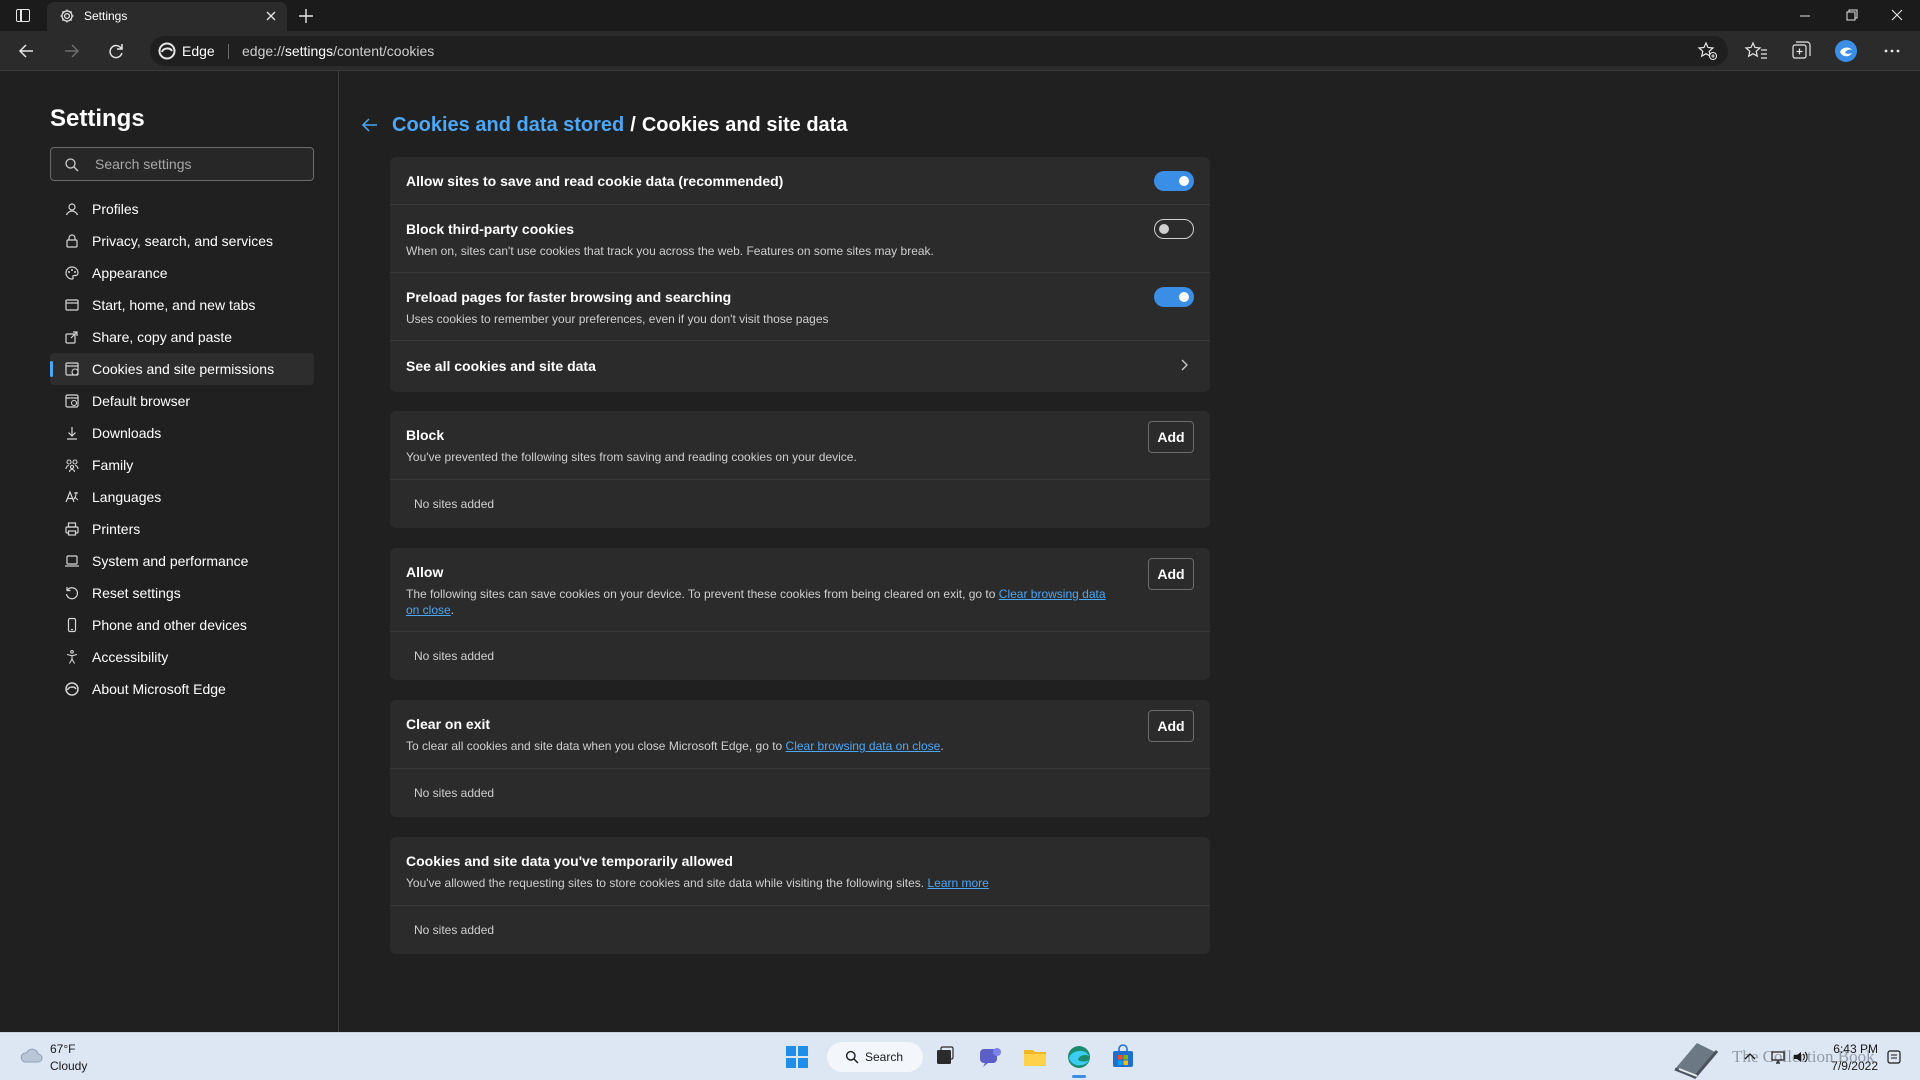 The height and width of the screenshot is (1080, 1920). I want to click on search-settings-box, so click(182, 164).